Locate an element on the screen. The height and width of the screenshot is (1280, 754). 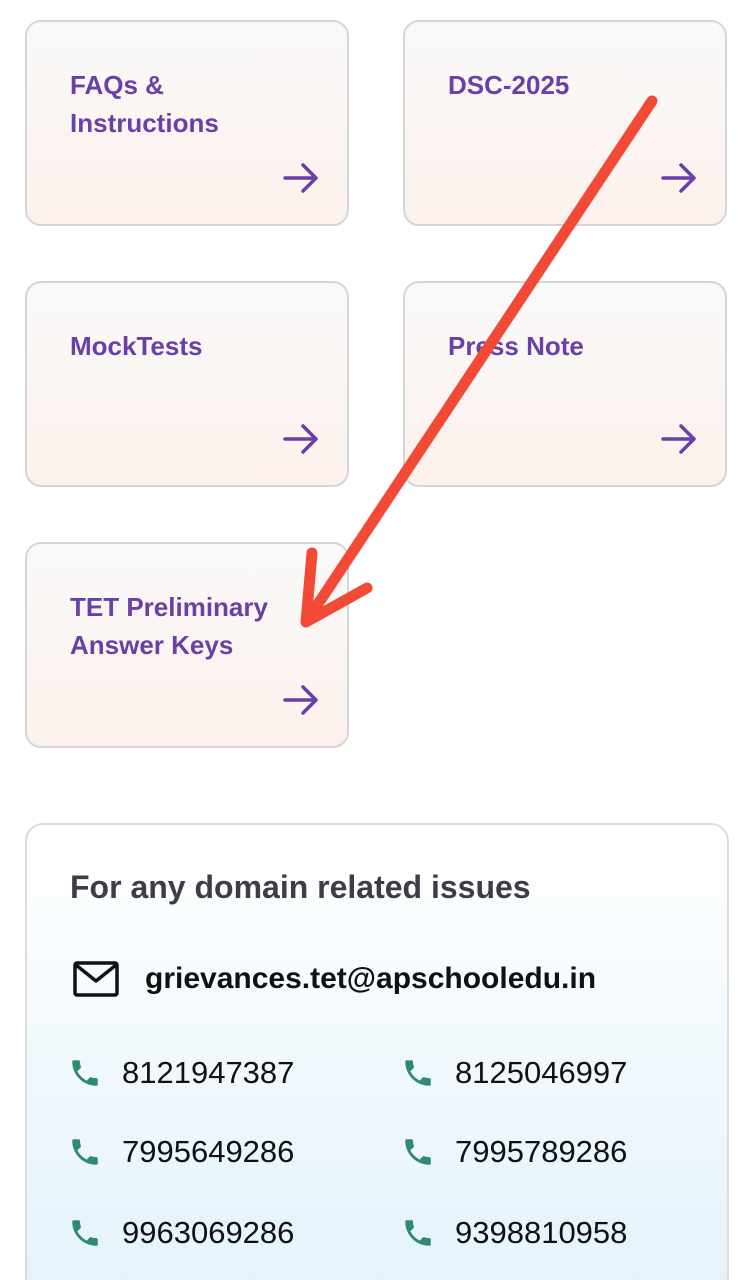
card-press-note: Press Note is located at coordinates (565, 384).